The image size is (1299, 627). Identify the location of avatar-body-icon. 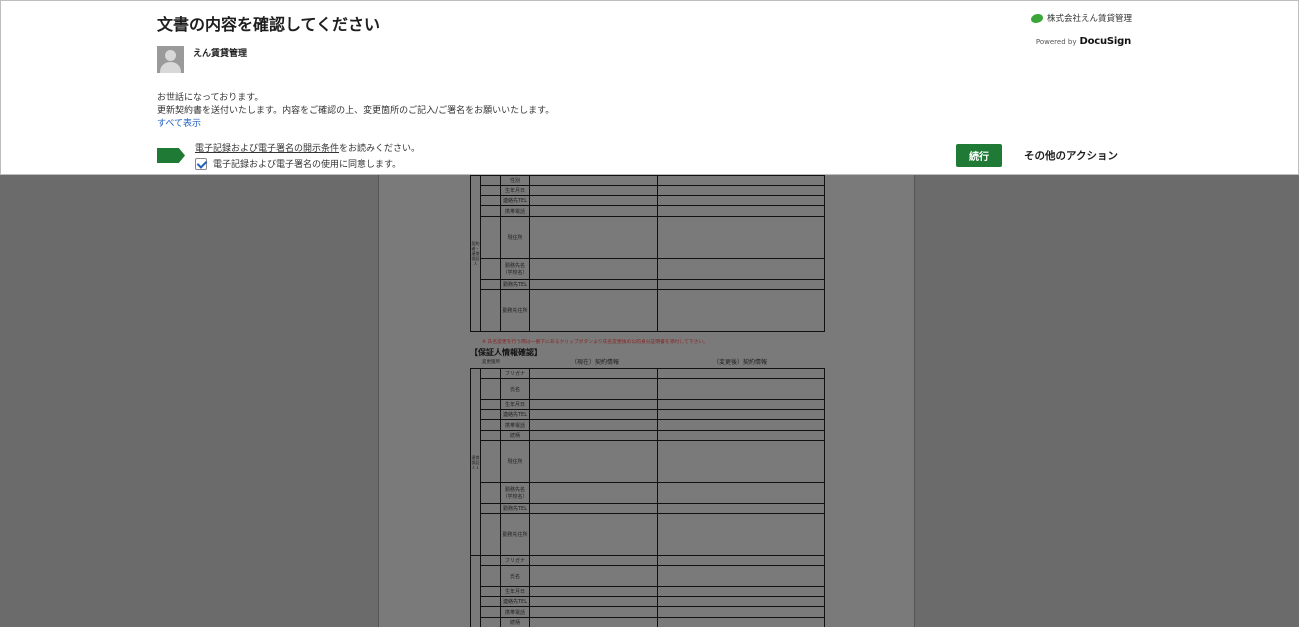
(170, 67).